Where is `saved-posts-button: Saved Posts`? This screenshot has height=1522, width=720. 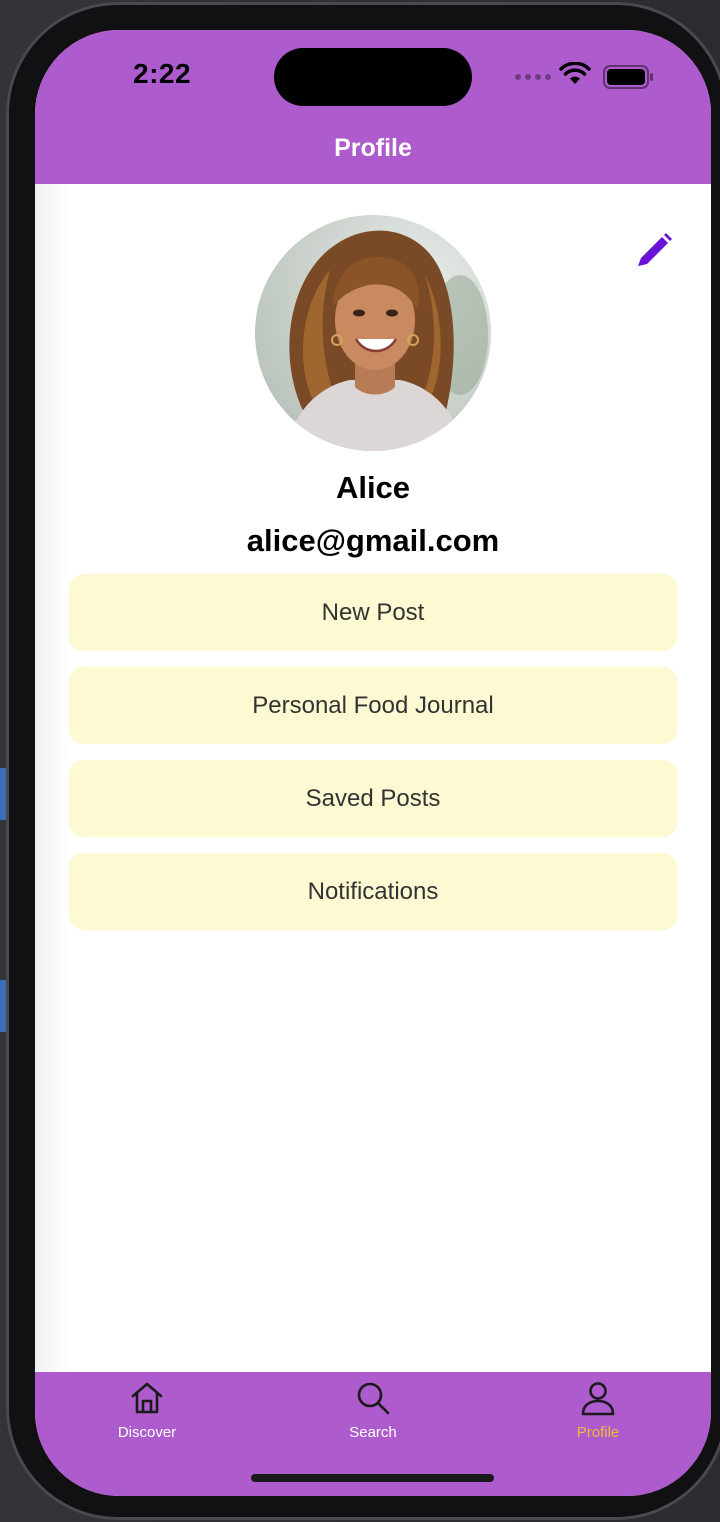 saved-posts-button: Saved Posts is located at coordinates (373, 798).